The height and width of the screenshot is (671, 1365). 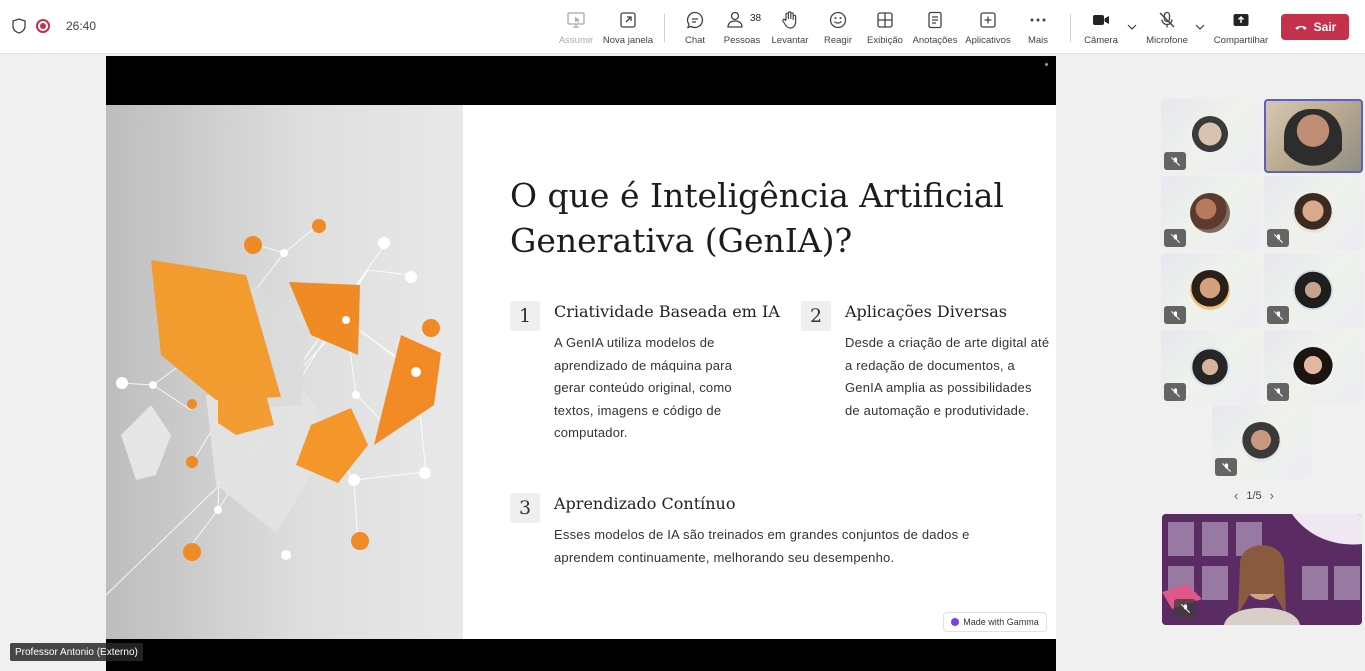 What do you see at coordinates (1167, 19) in the screenshot?
I see `mic-off-icon` at bounding box center [1167, 19].